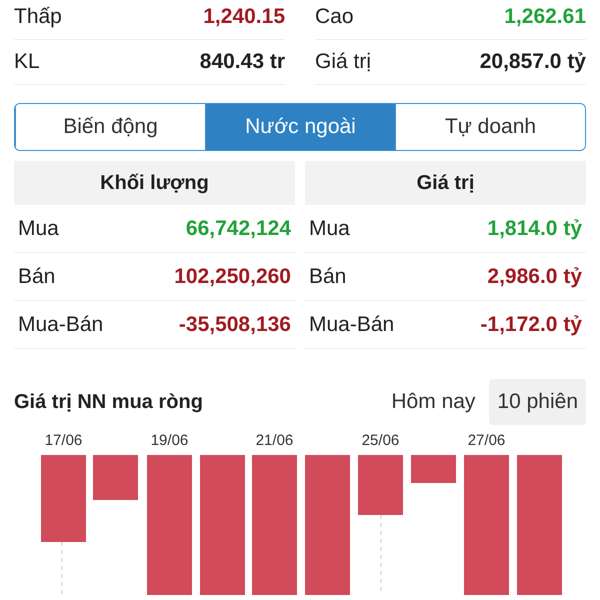  What do you see at coordinates (490, 127) in the screenshot?
I see `tab: Tự doanh` at bounding box center [490, 127].